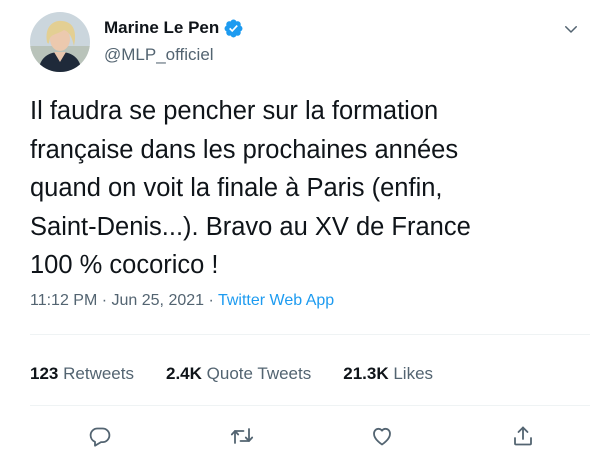 The height and width of the screenshot is (467, 600). I want to click on avatar-image, so click(60, 42).